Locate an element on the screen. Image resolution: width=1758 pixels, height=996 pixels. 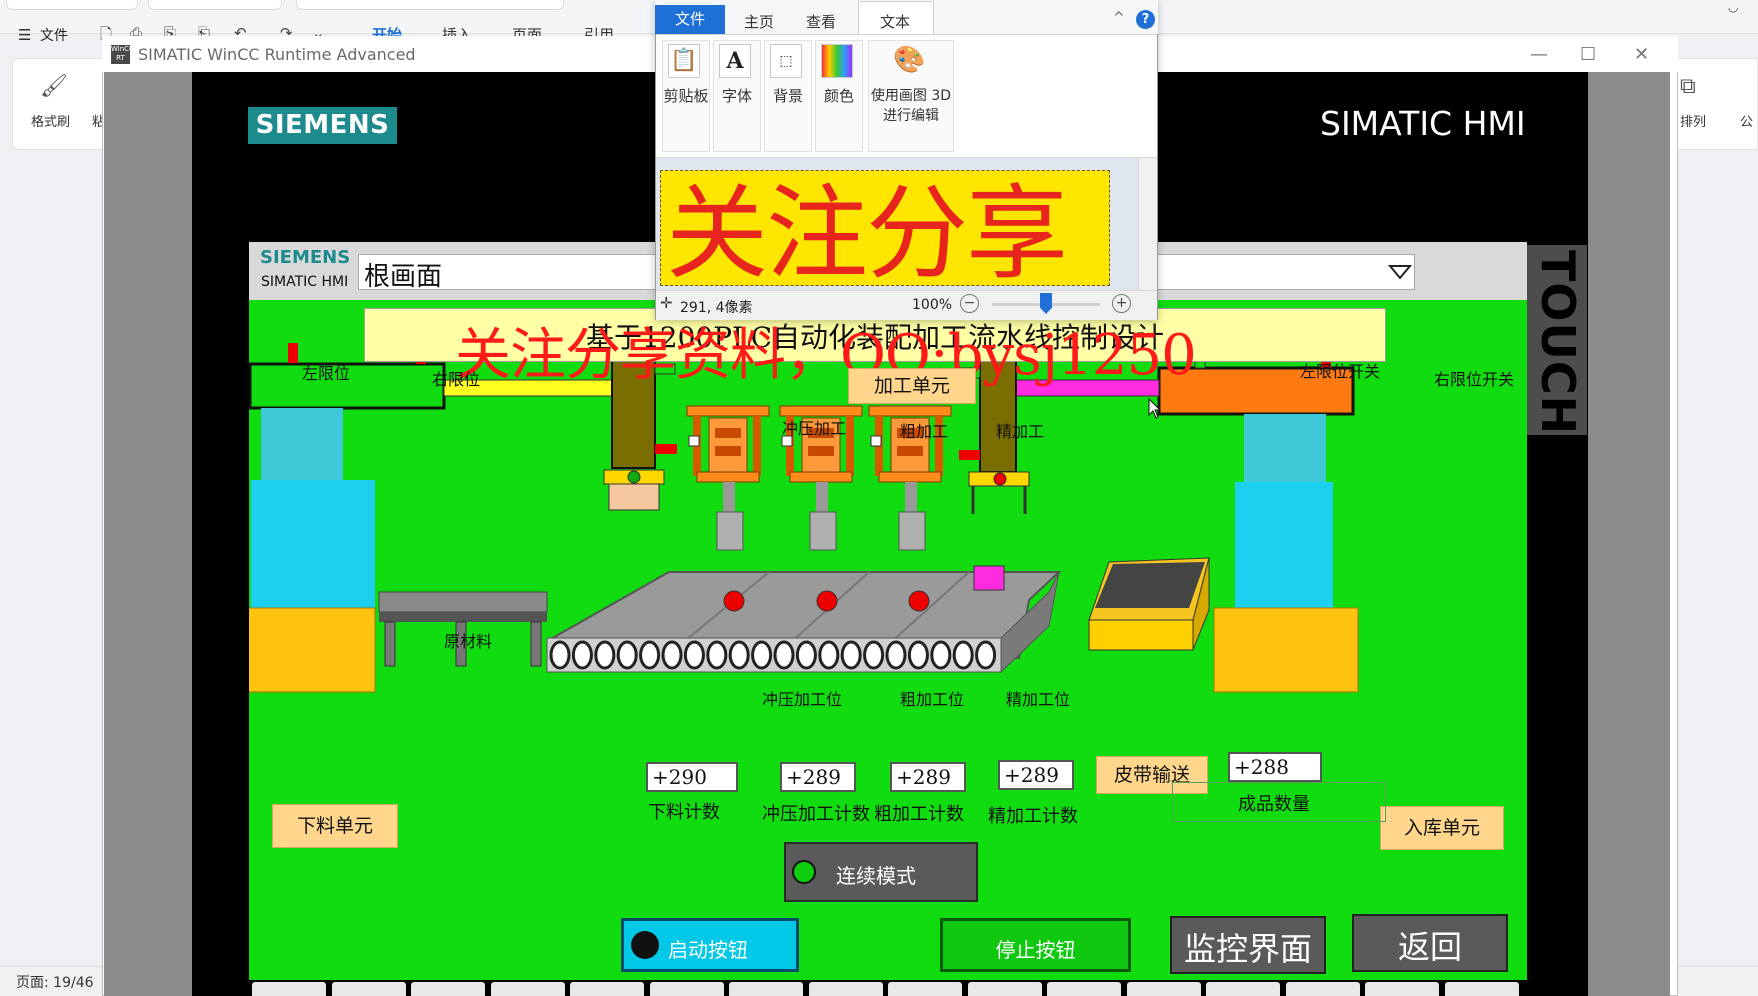
press-stamping is located at coordinates (728, 478).